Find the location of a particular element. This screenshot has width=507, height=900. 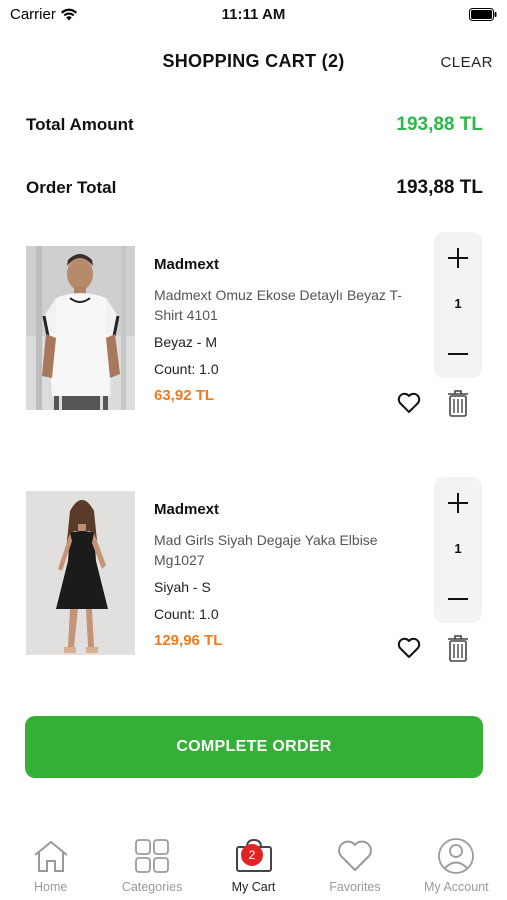

tab-label: Favorites is located at coordinates (355, 887).